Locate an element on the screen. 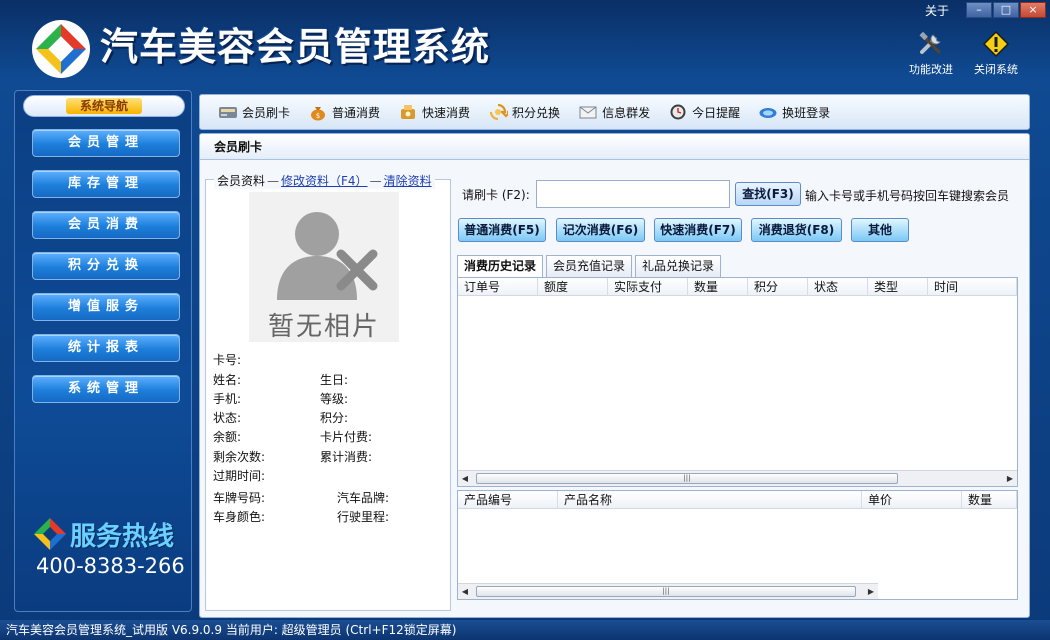 The image size is (1050, 640). nav-item-member-management: 会员管理 is located at coordinates (106, 143).